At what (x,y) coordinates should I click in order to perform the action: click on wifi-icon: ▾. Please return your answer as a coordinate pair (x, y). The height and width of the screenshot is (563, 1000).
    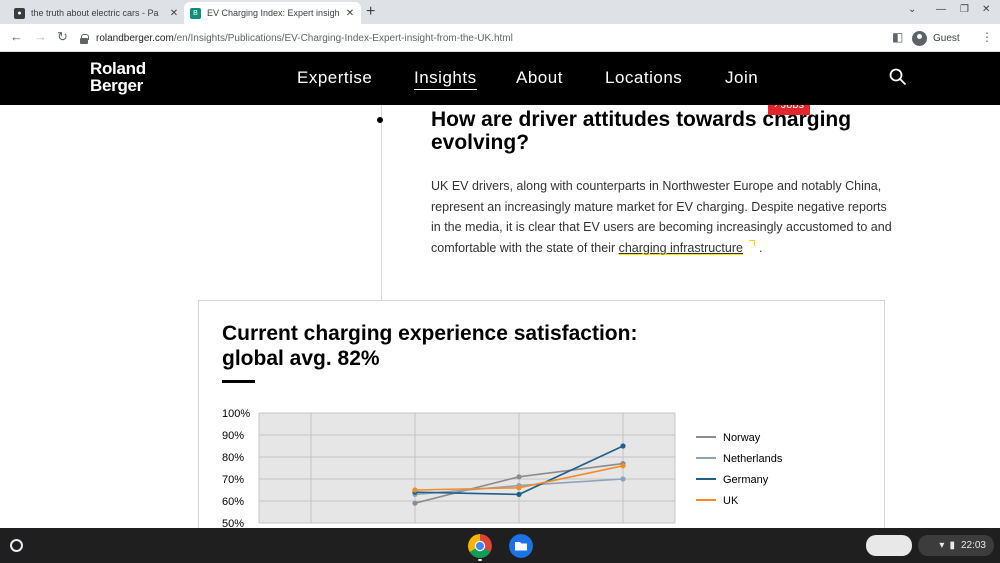
    Looking at the image, I should click on (942, 545).